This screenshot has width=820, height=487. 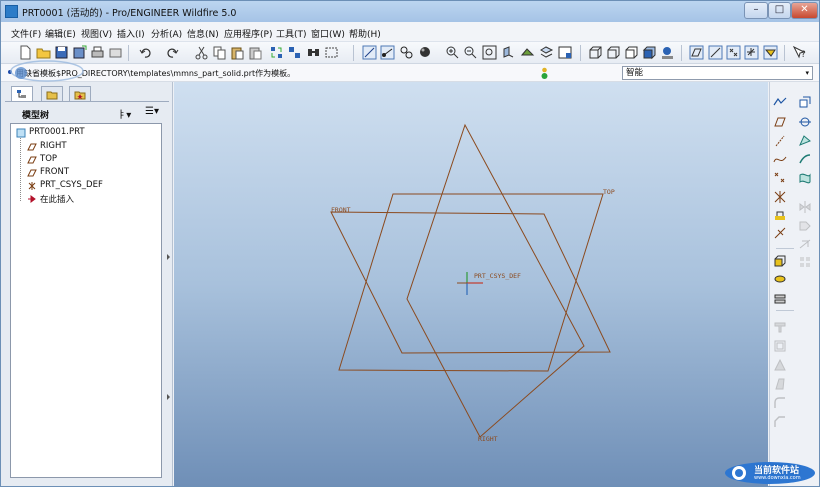 What do you see at coordinates (52, 93) in the screenshot?
I see `tab-folder-browser` at bounding box center [52, 93].